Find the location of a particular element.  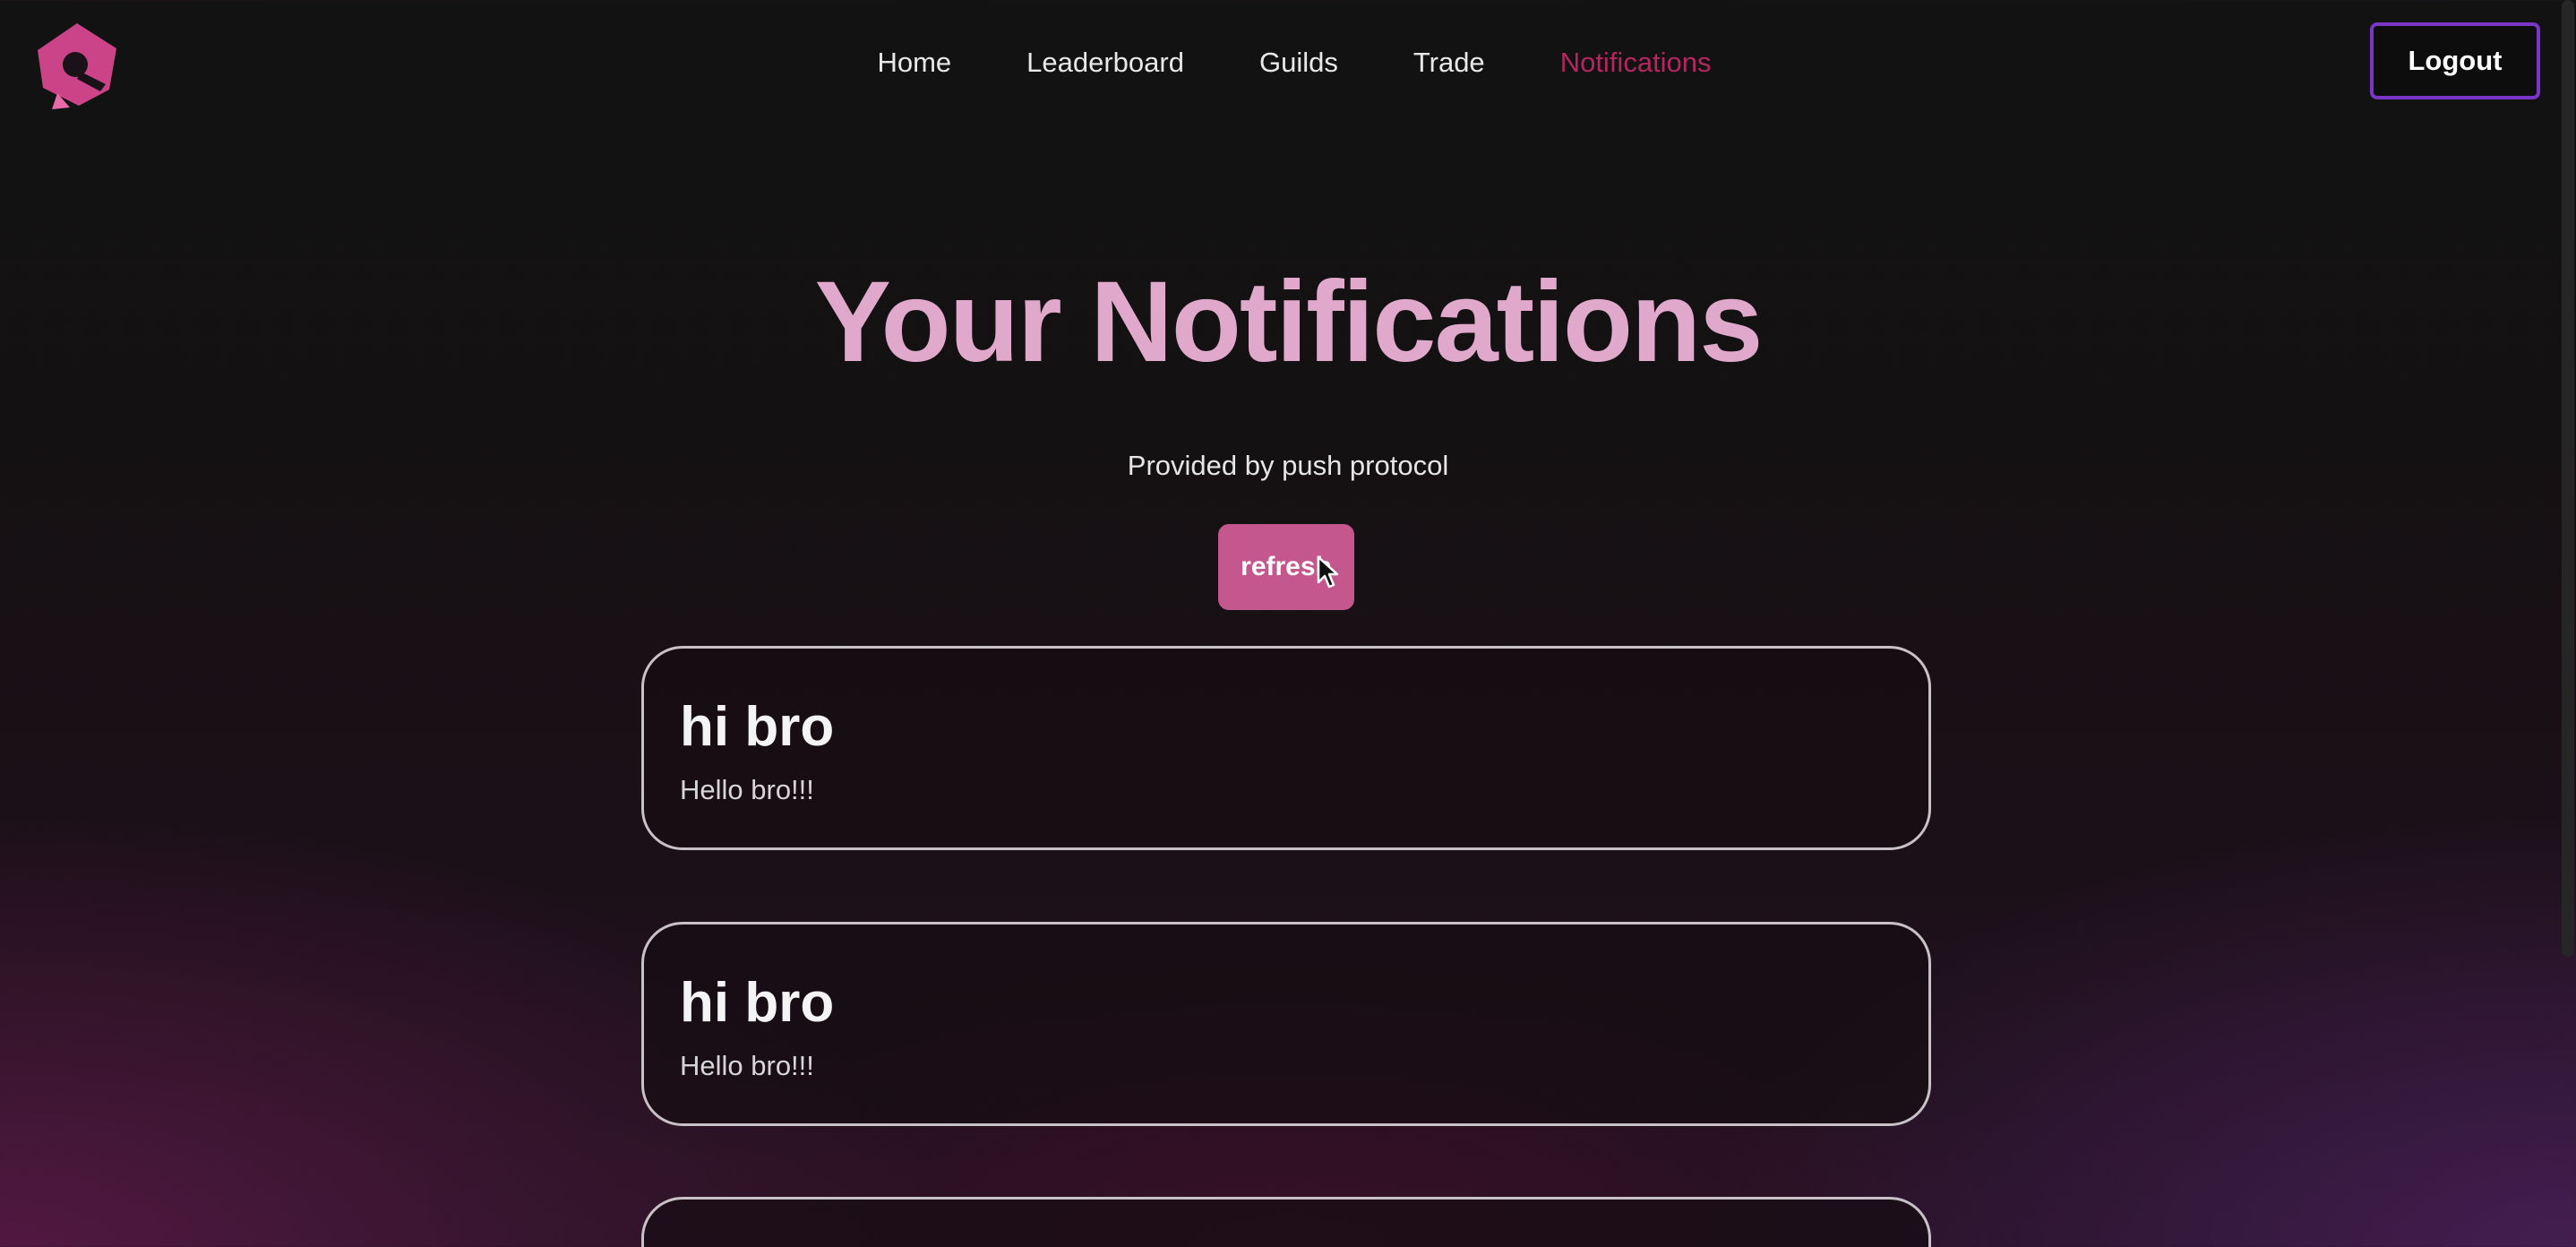

refresh-button: refresh is located at coordinates (1286, 567).